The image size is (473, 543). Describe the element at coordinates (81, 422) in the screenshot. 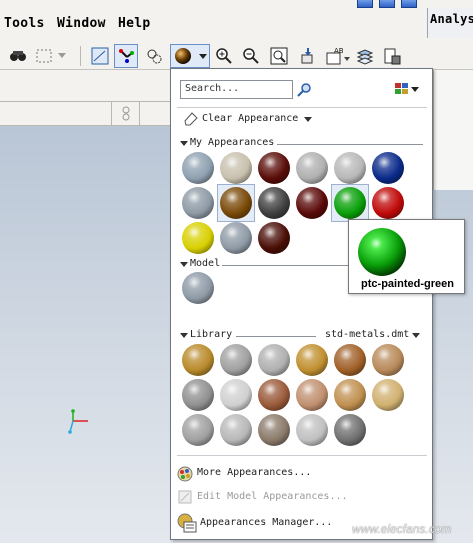

I see `coordinate-triad` at that location.